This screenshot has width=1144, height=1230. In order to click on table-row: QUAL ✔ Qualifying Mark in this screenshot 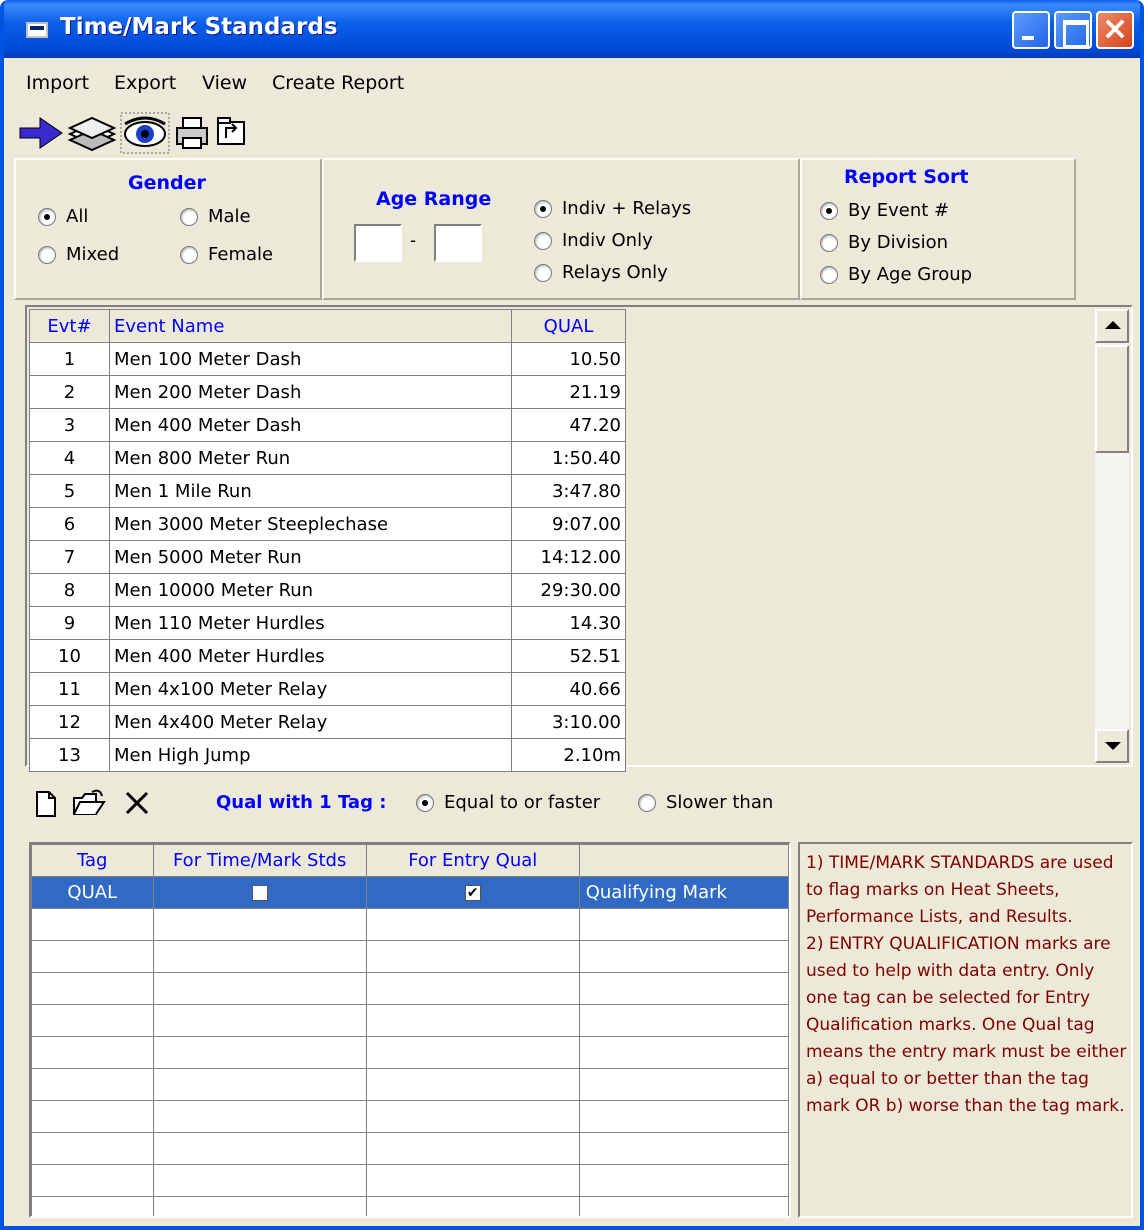, I will do `click(410, 892)`.